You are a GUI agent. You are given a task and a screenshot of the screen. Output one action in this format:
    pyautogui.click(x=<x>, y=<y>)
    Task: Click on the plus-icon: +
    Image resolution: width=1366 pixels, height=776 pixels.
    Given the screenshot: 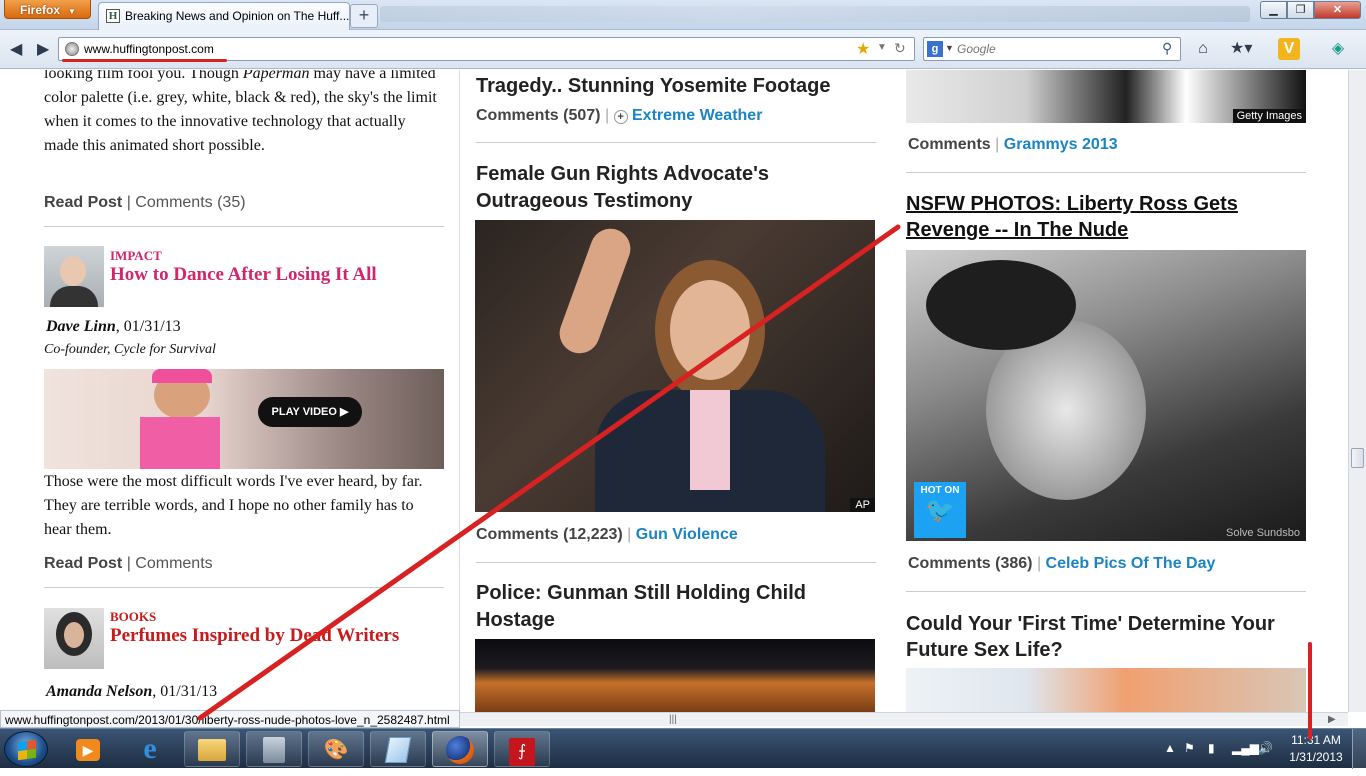 What is the action you would take?
    pyautogui.click(x=620, y=117)
    